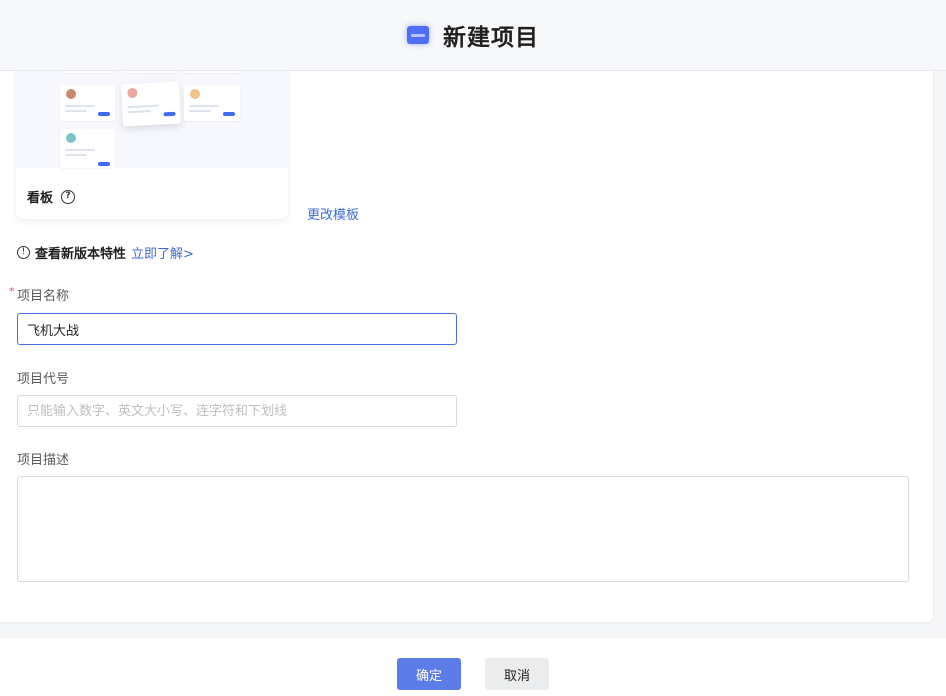 The height and width of the screenshot is (696, 946). Describe the element at coordinates (237, 329) in the screenshot. I see `project-name-input` at that location.